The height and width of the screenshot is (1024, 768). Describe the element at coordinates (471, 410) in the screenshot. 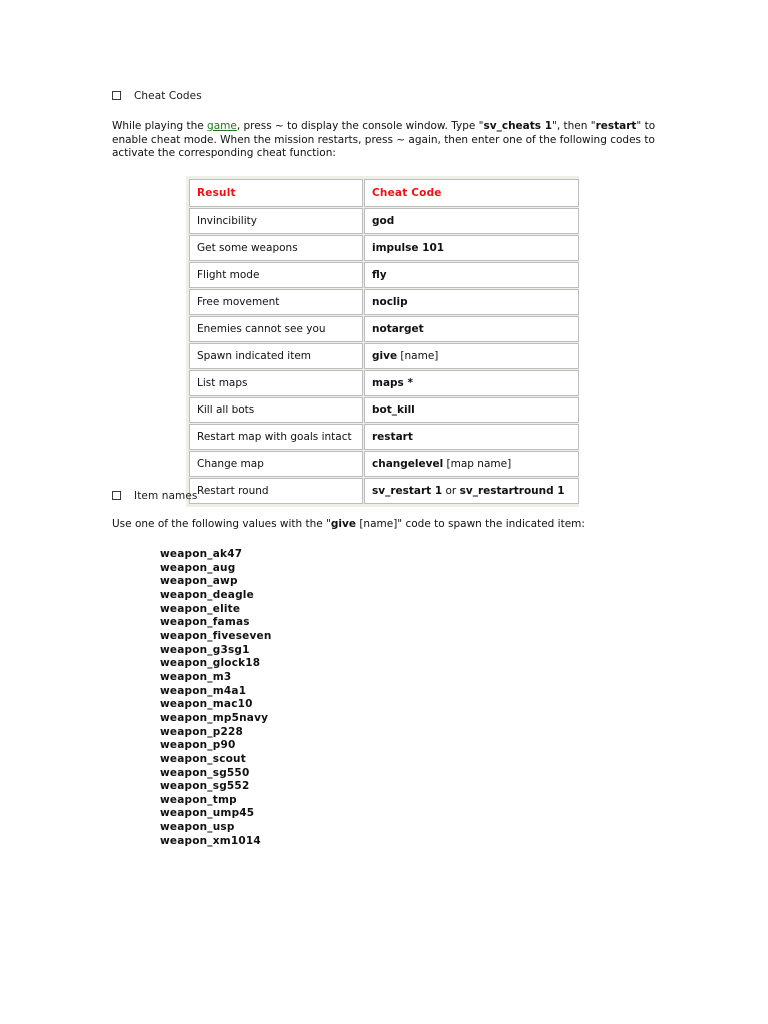

I see `cell-cheat-code: bot_kill` at that location.